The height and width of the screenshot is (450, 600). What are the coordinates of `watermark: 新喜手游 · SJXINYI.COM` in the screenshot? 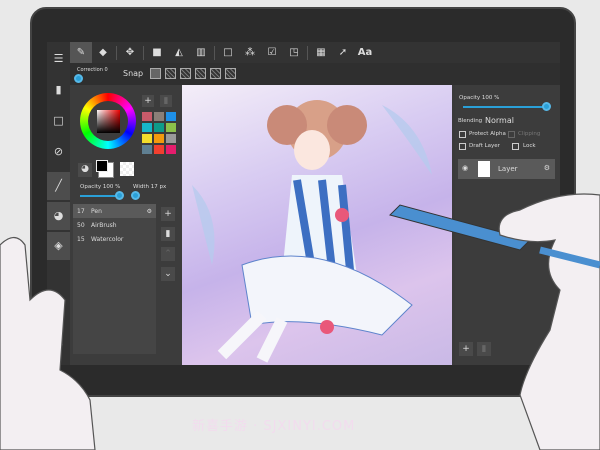 It's located at (274, 426).